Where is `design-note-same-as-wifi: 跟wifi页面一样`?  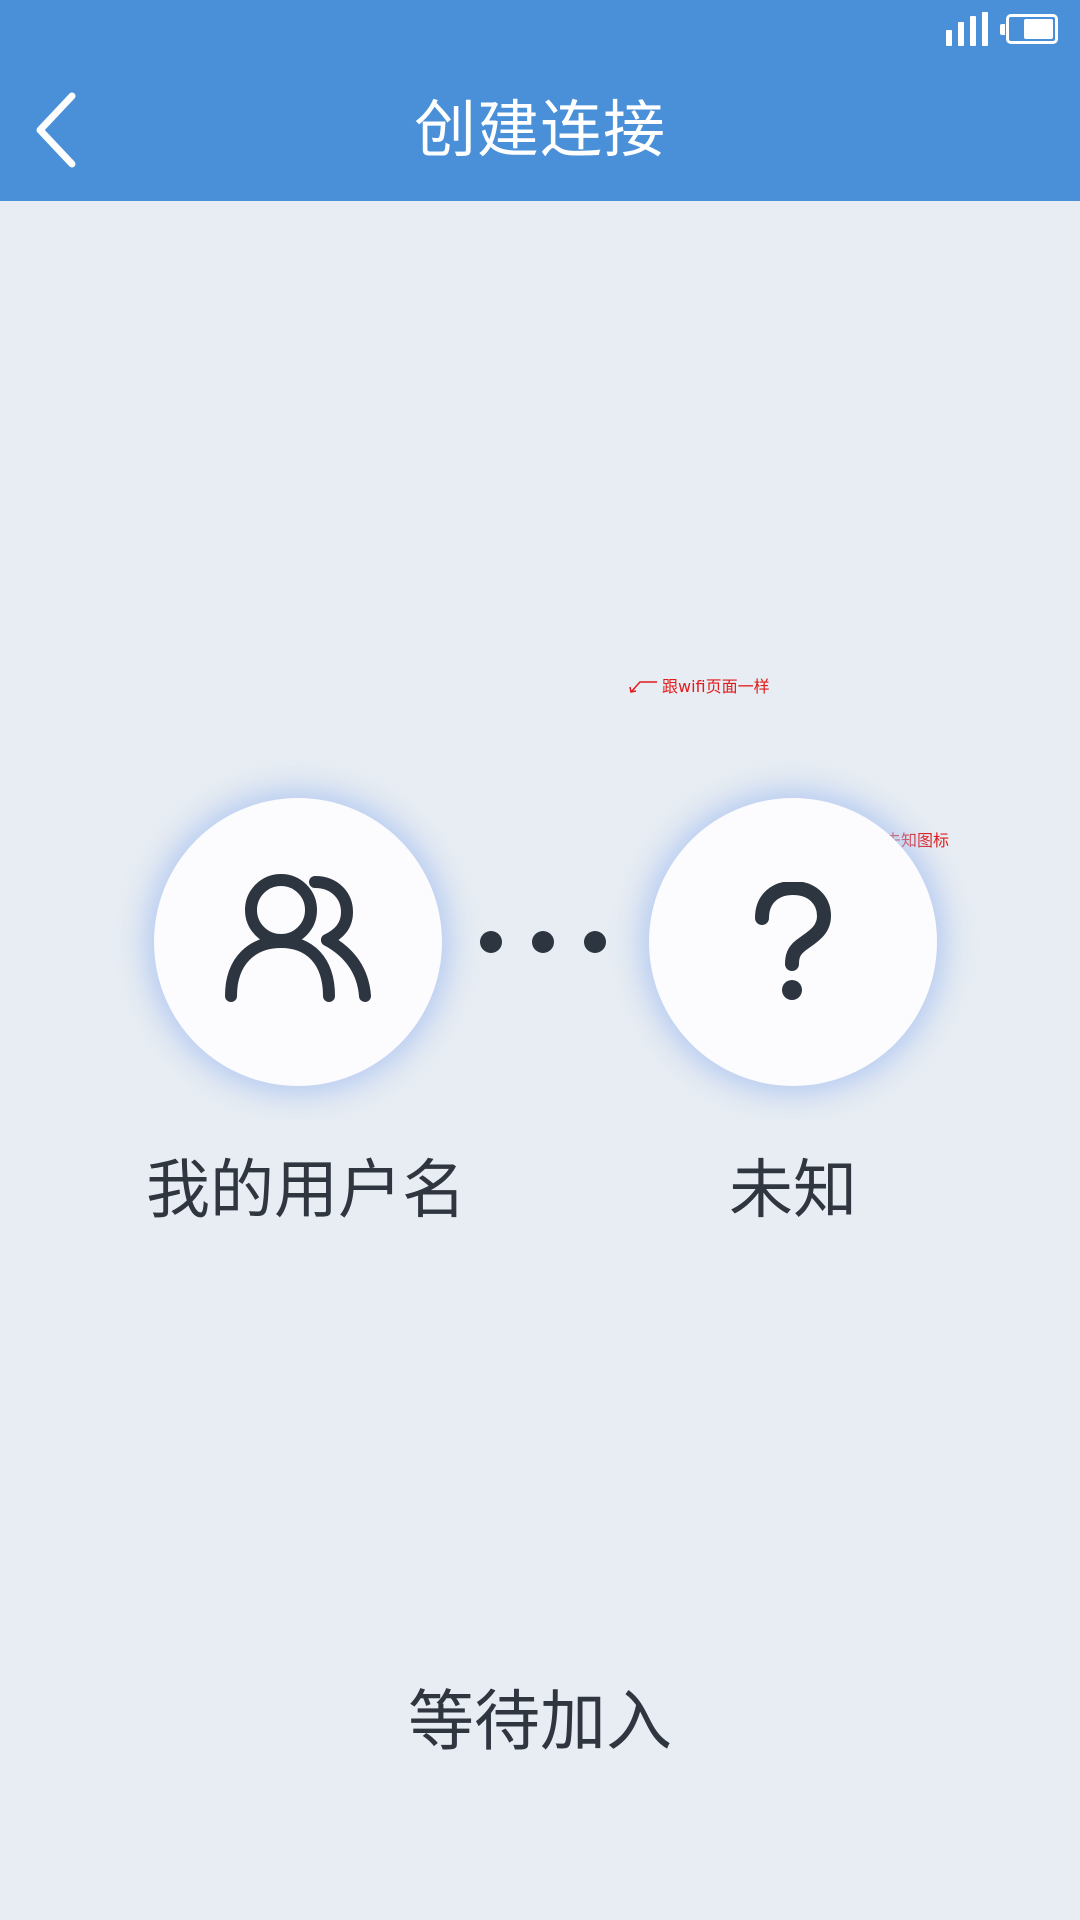 design-note-same-as-wifi: 跟wifi页面一样 is located at coordinates (699, 687).